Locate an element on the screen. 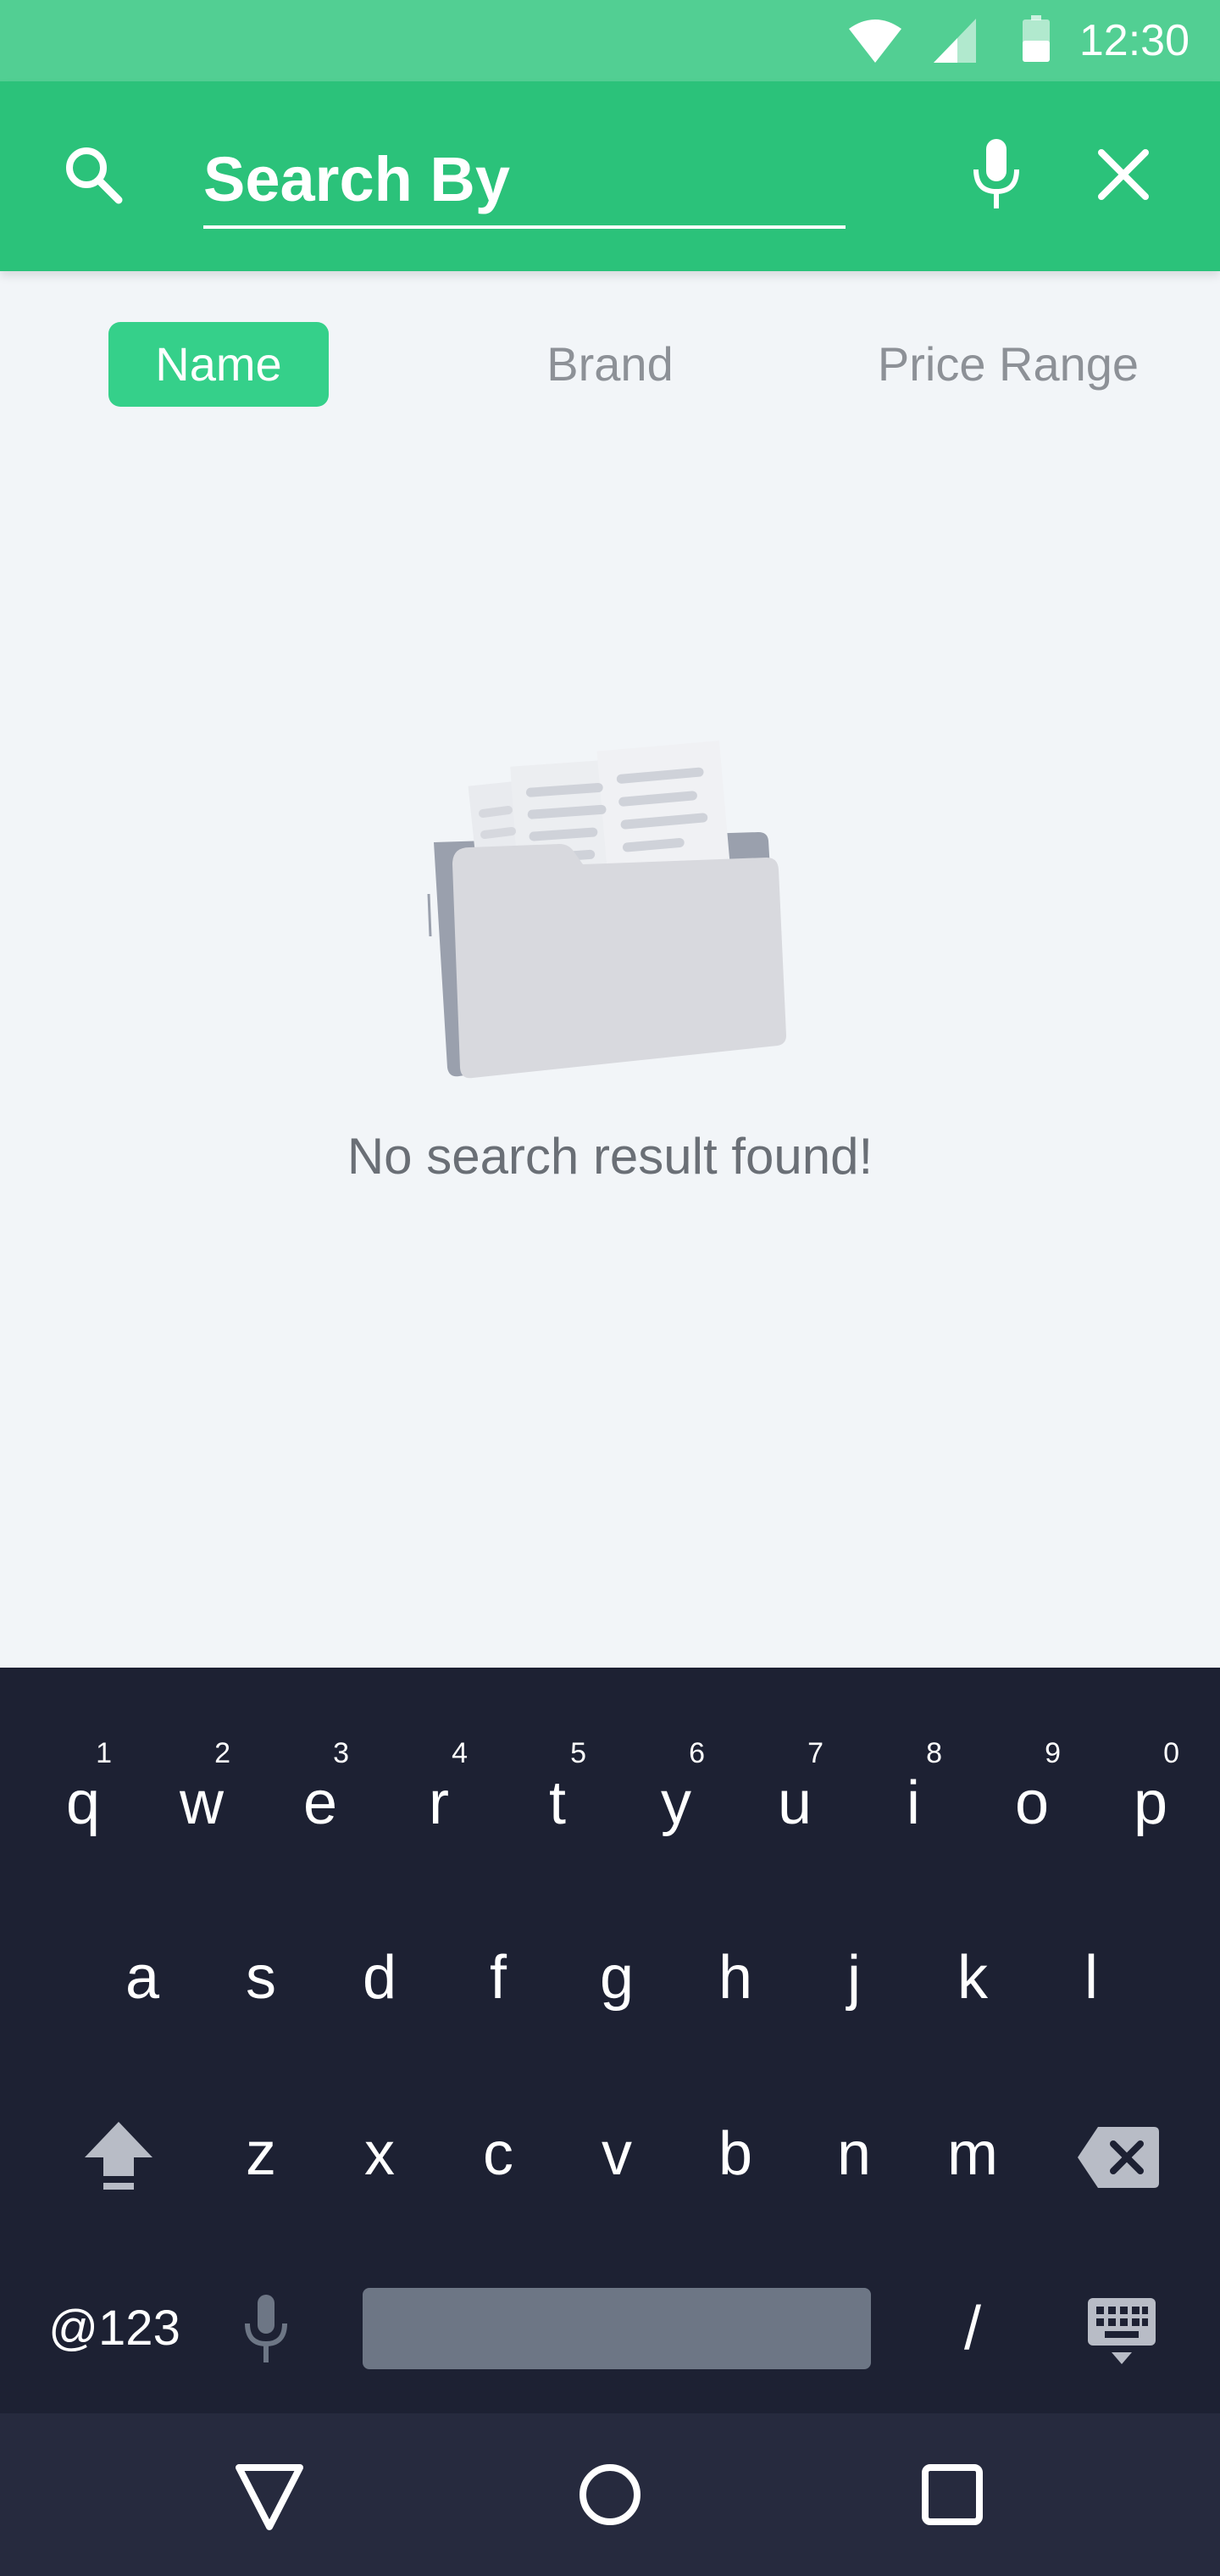  key-m: m is located at coordinates (972, 2154).